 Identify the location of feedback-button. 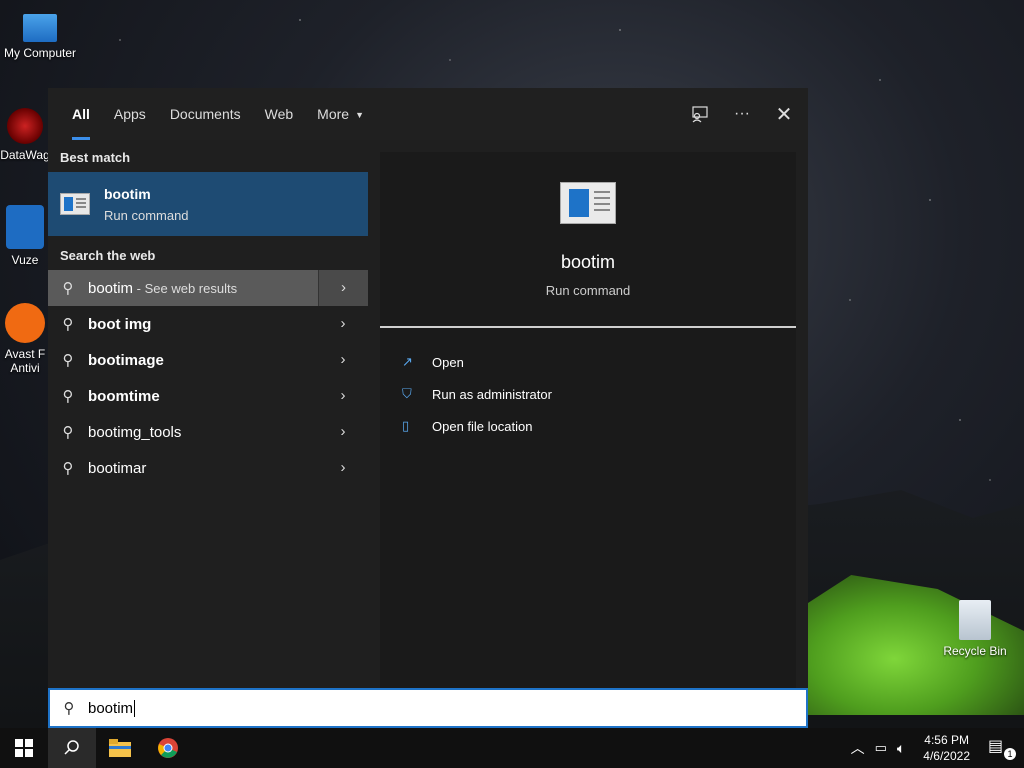
(700, 114).